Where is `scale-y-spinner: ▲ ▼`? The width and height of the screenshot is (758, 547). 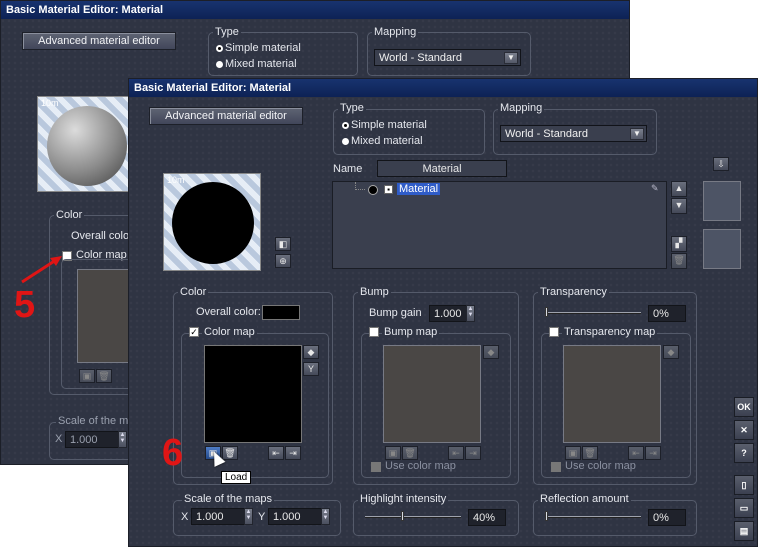
scale-y-spinner: ▲ ▼ is located at coordinates (325, 516).